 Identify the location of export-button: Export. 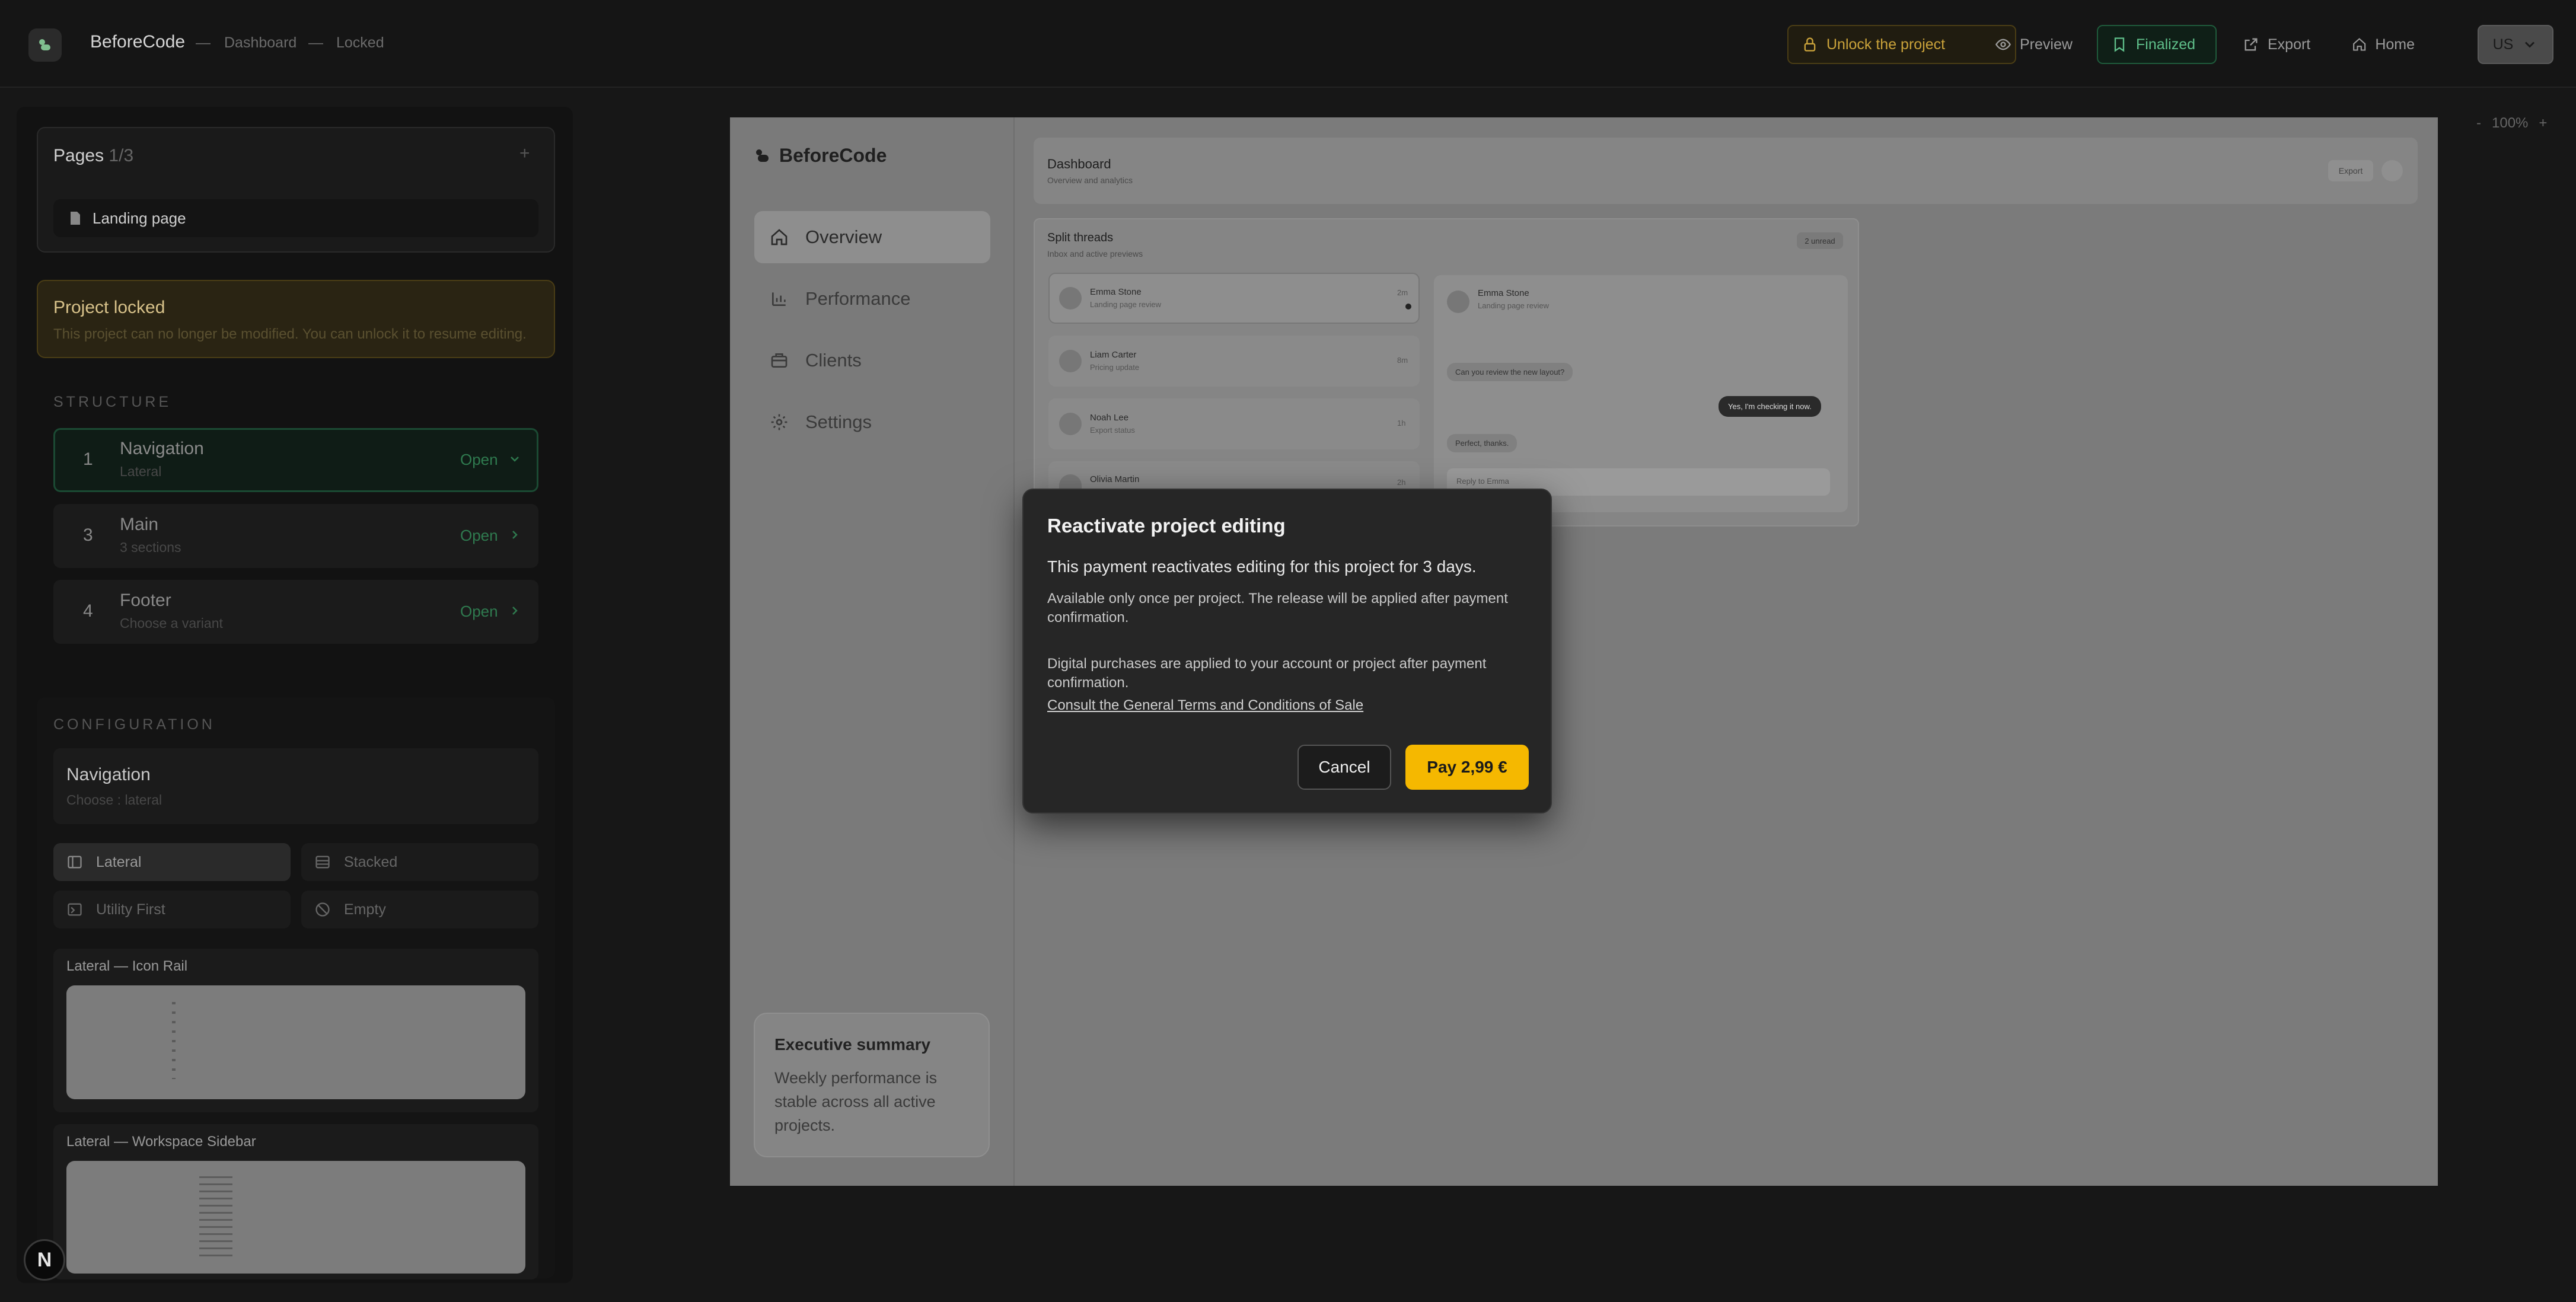
(2279, 44).